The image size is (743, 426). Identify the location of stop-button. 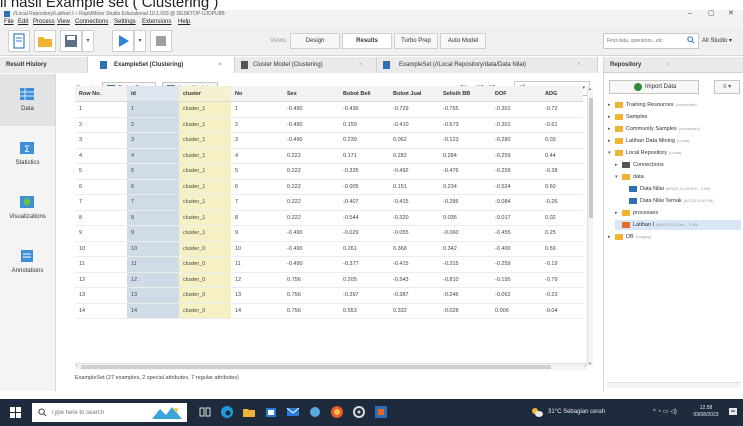
(161, 41).